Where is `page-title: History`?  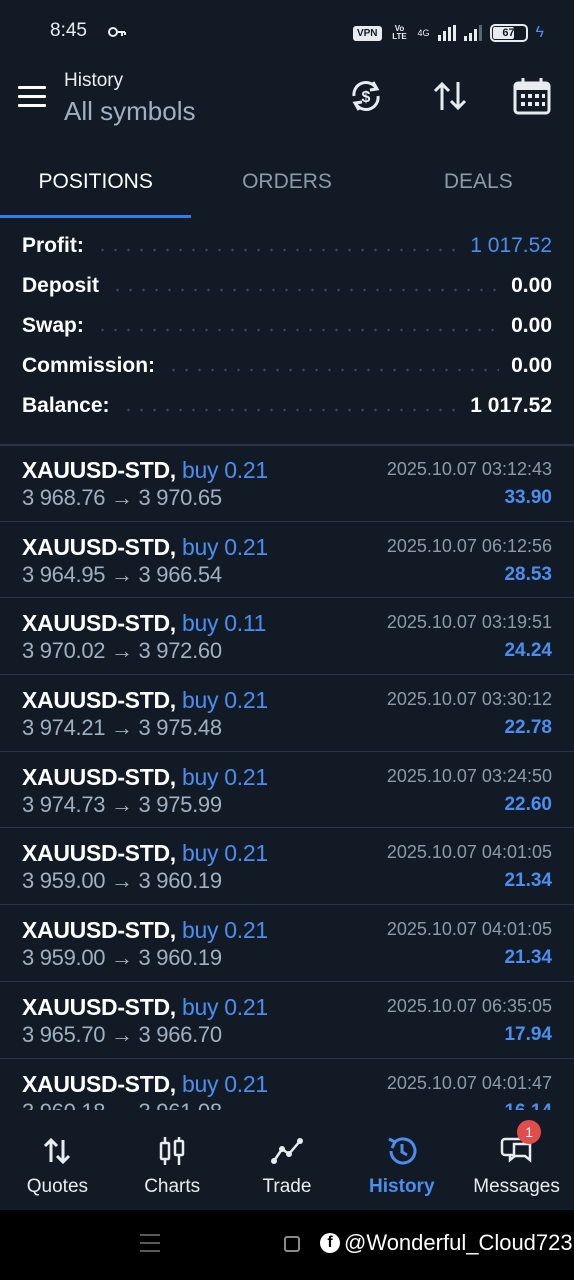 page-title: History is located at coordinates (94, 80).